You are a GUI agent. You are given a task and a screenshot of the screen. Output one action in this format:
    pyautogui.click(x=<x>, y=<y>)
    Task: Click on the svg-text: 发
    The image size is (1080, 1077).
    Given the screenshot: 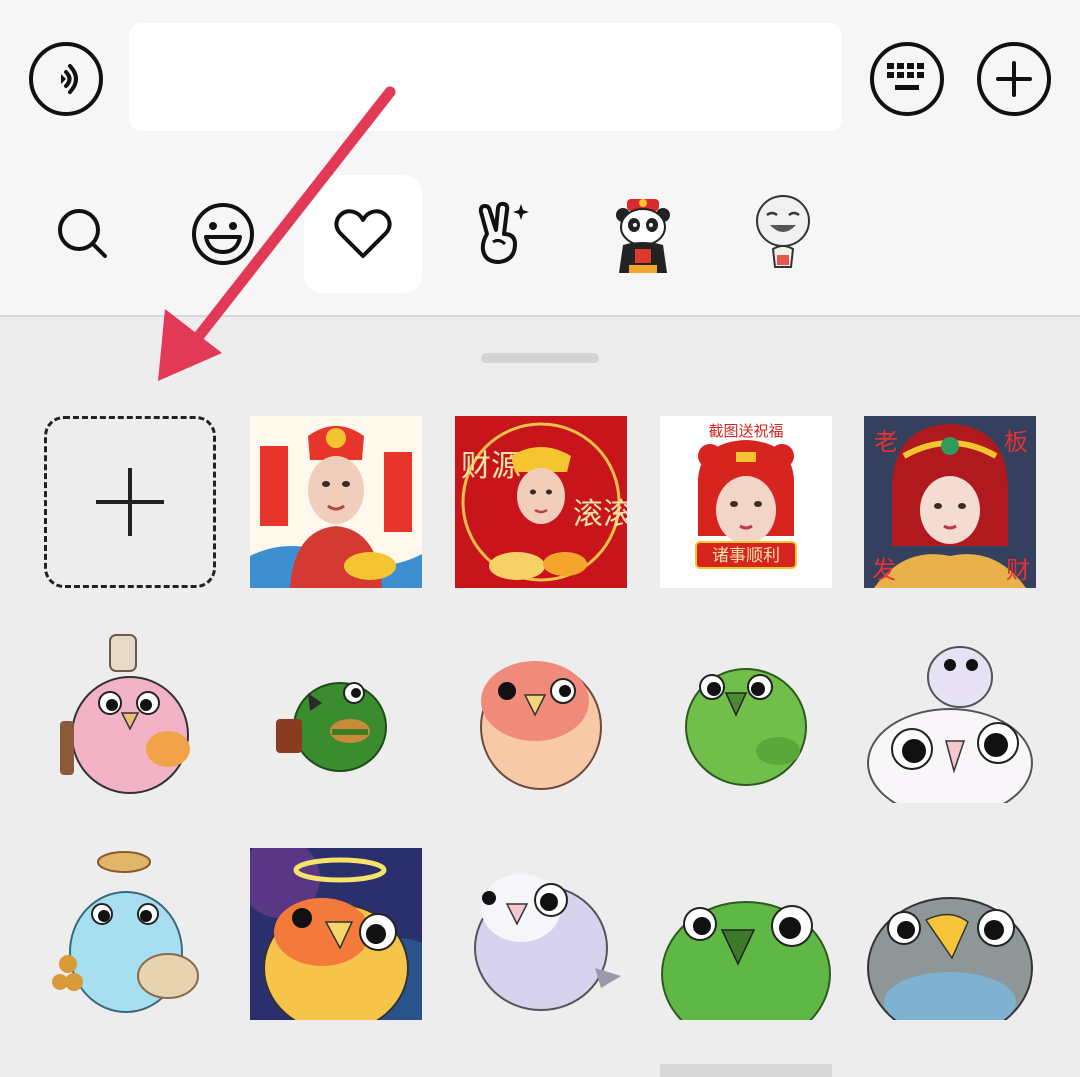 What is the action you would take?
    pyautogui.click(x=884, y=570)
    